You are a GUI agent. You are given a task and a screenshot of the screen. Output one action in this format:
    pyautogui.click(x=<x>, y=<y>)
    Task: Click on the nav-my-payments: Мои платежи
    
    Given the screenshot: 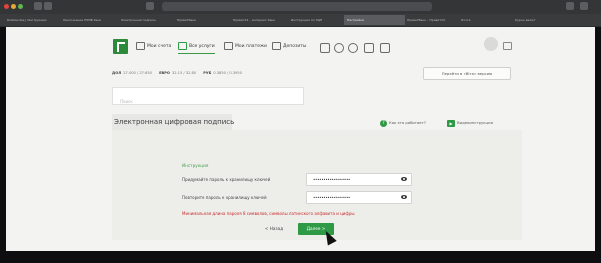 What is the action you would take?
    pyautogui.click(x=245, y=47)
    